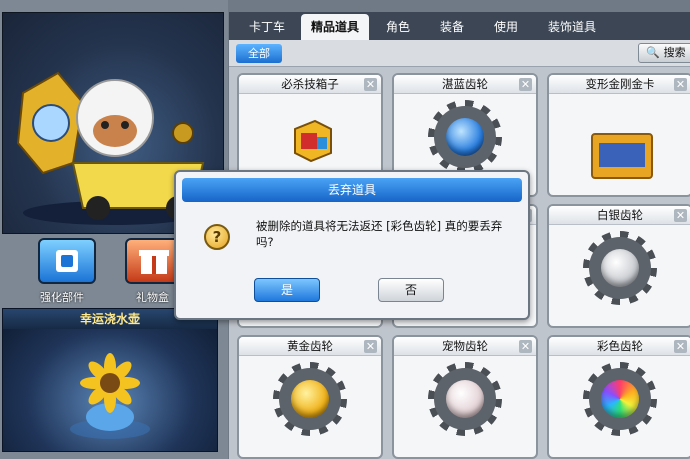 The image size is (690, 459). I want to click on search-label: 搜索, so click(674, 52).